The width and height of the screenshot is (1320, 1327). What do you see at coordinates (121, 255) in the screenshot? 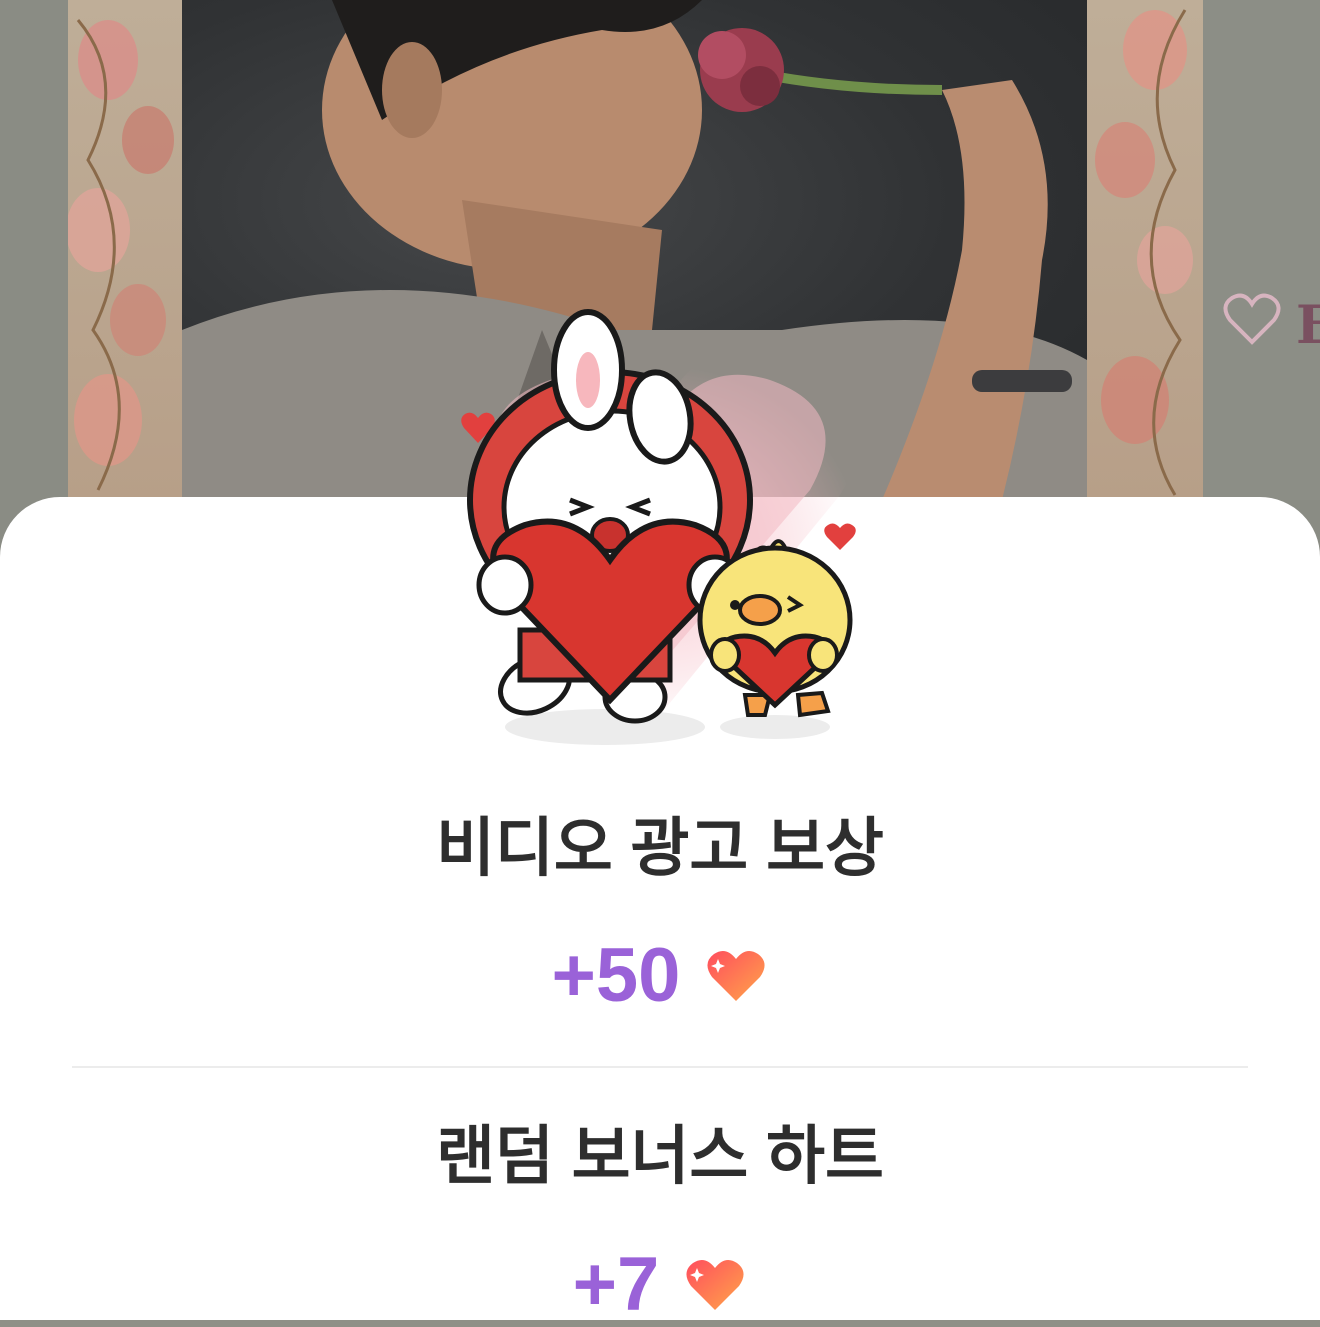
I see `floral-decoration-left` at bounding box center [121, 255].